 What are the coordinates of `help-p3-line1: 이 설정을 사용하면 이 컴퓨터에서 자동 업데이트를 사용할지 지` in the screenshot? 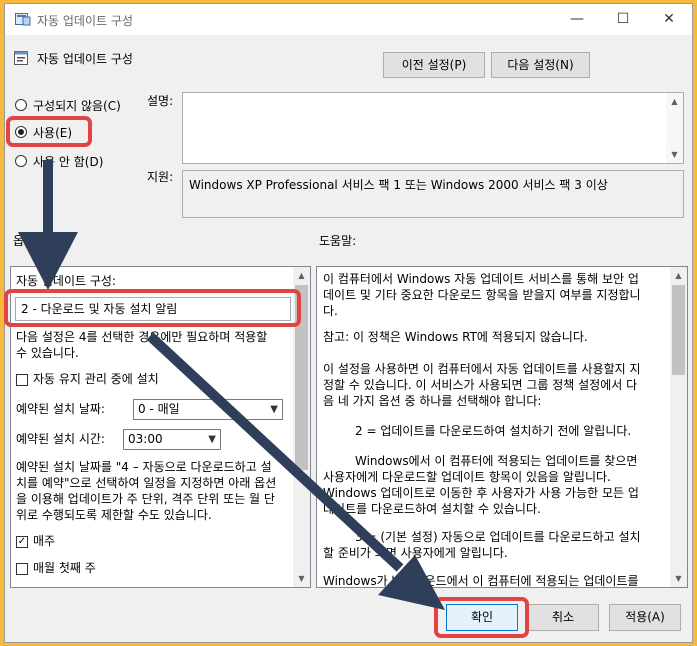 It's located at (482, 369).